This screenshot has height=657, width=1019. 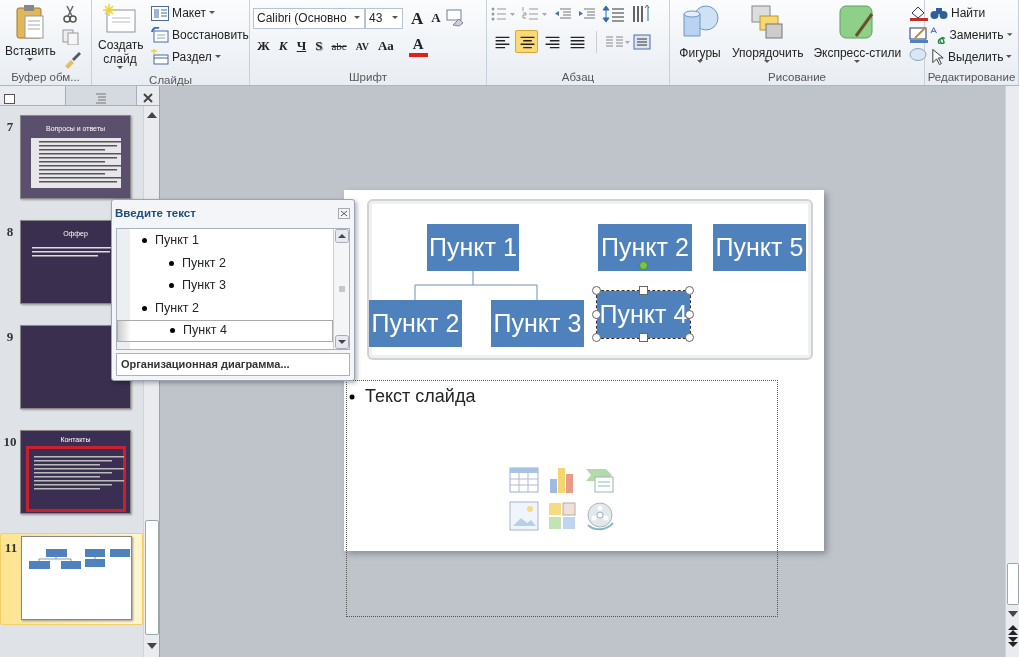 What do you see at coordinates (10, 127) in the screenshot?
I see `slide-number: 7` at bounding box center [10, 127].